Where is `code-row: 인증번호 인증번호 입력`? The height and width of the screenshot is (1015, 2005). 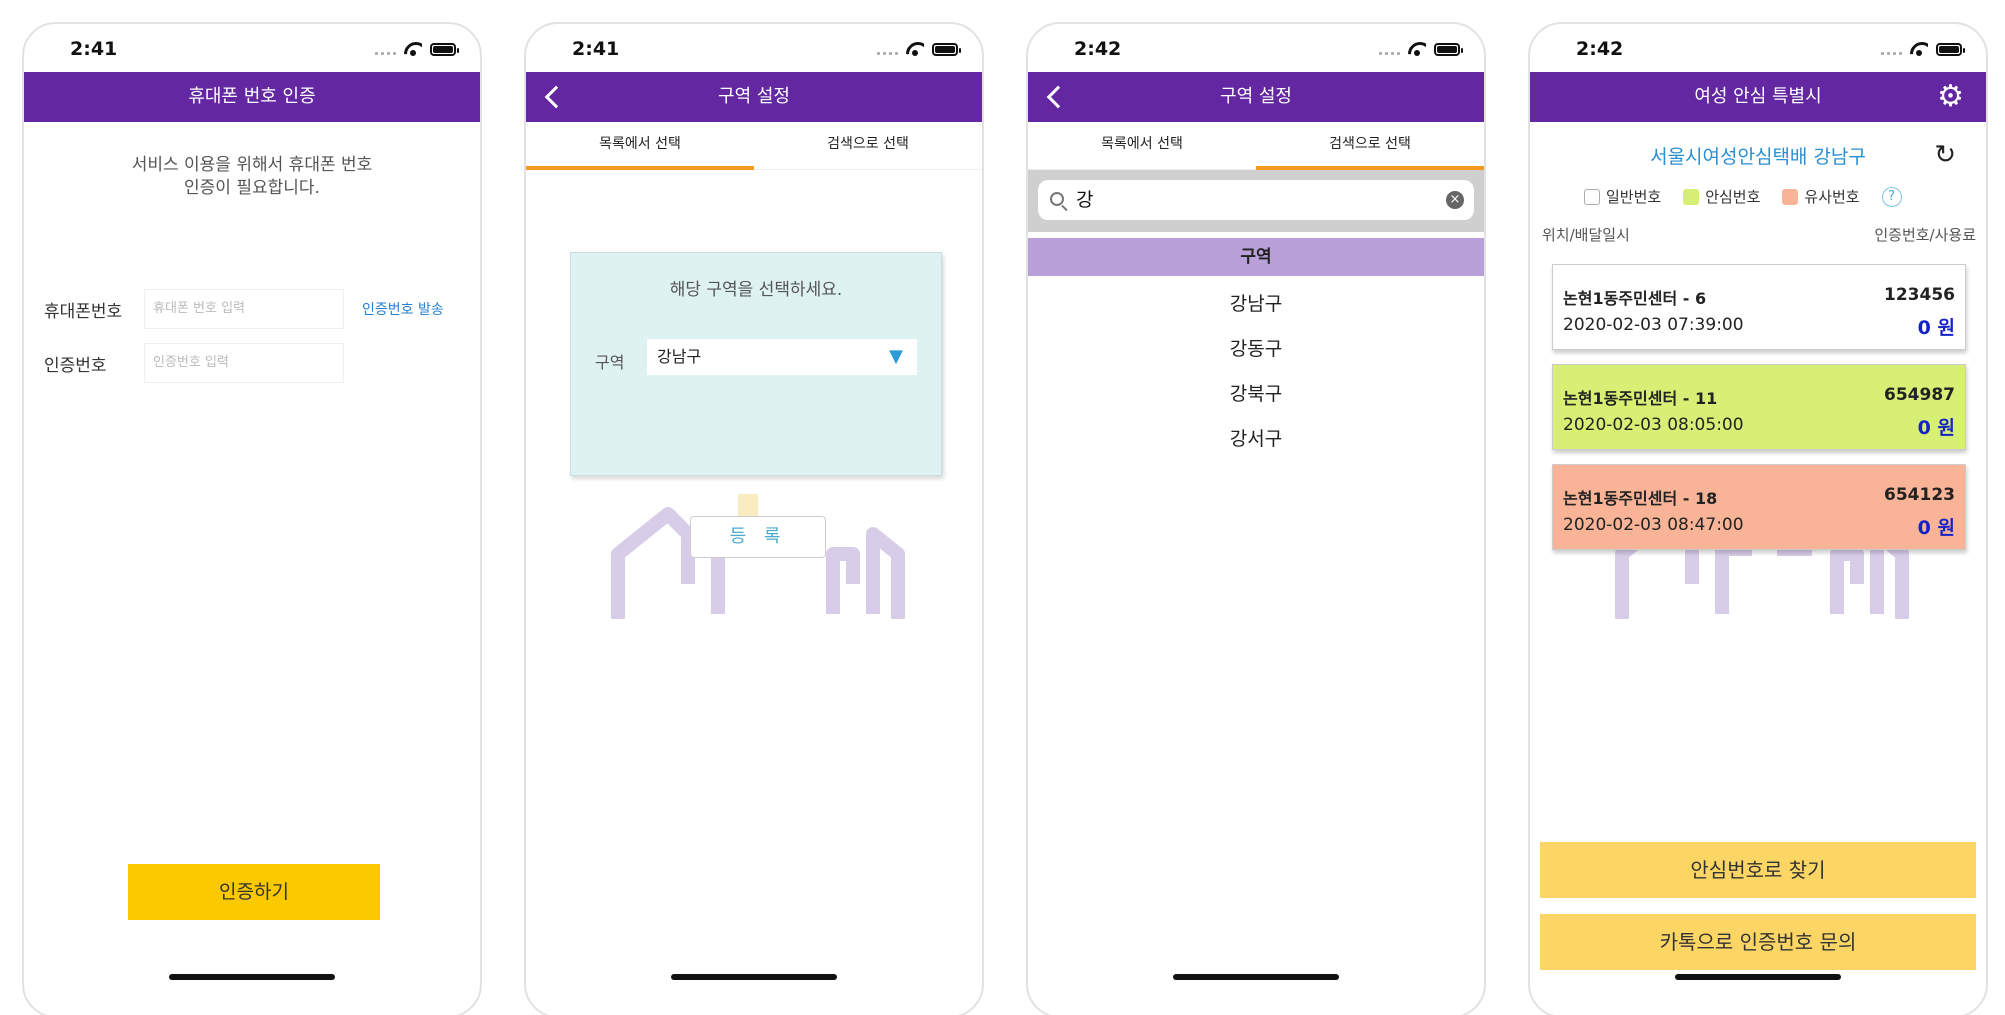 code-row: 인증번호 인증번호 입력 is located at coordinates (252, 363).